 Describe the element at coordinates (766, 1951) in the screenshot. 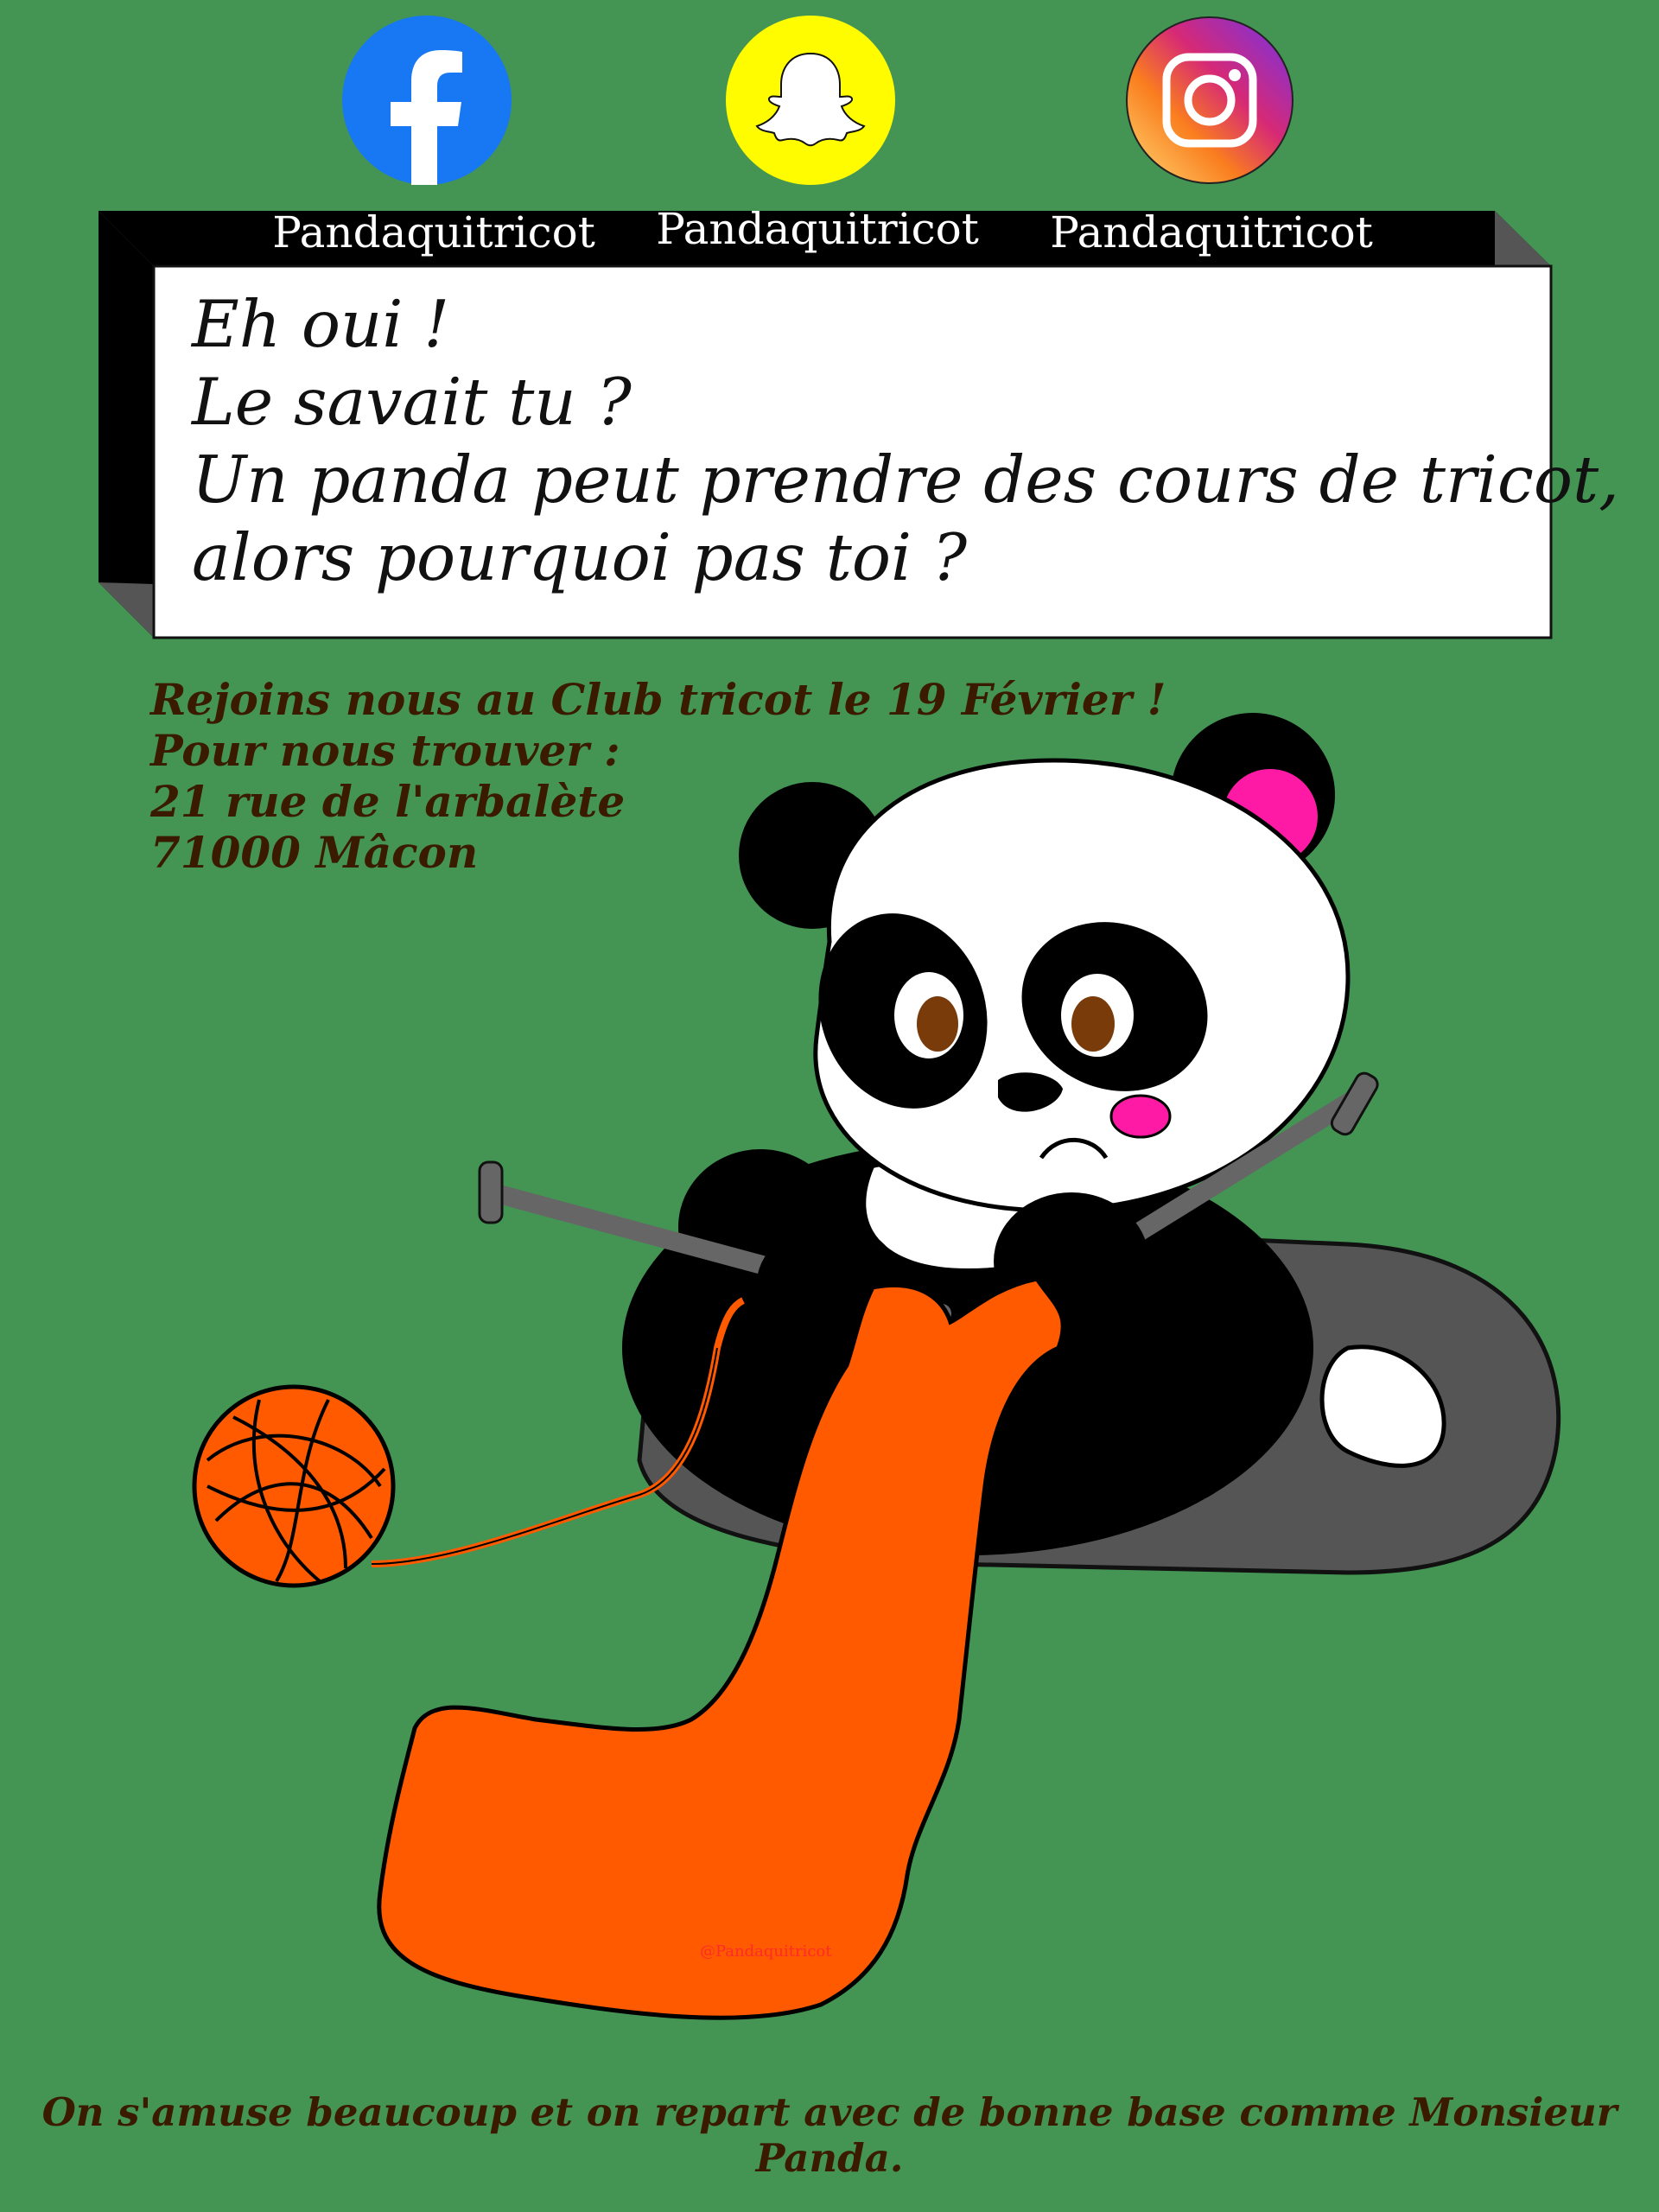

I see `watermark: @Pandaquitricot` at that location.